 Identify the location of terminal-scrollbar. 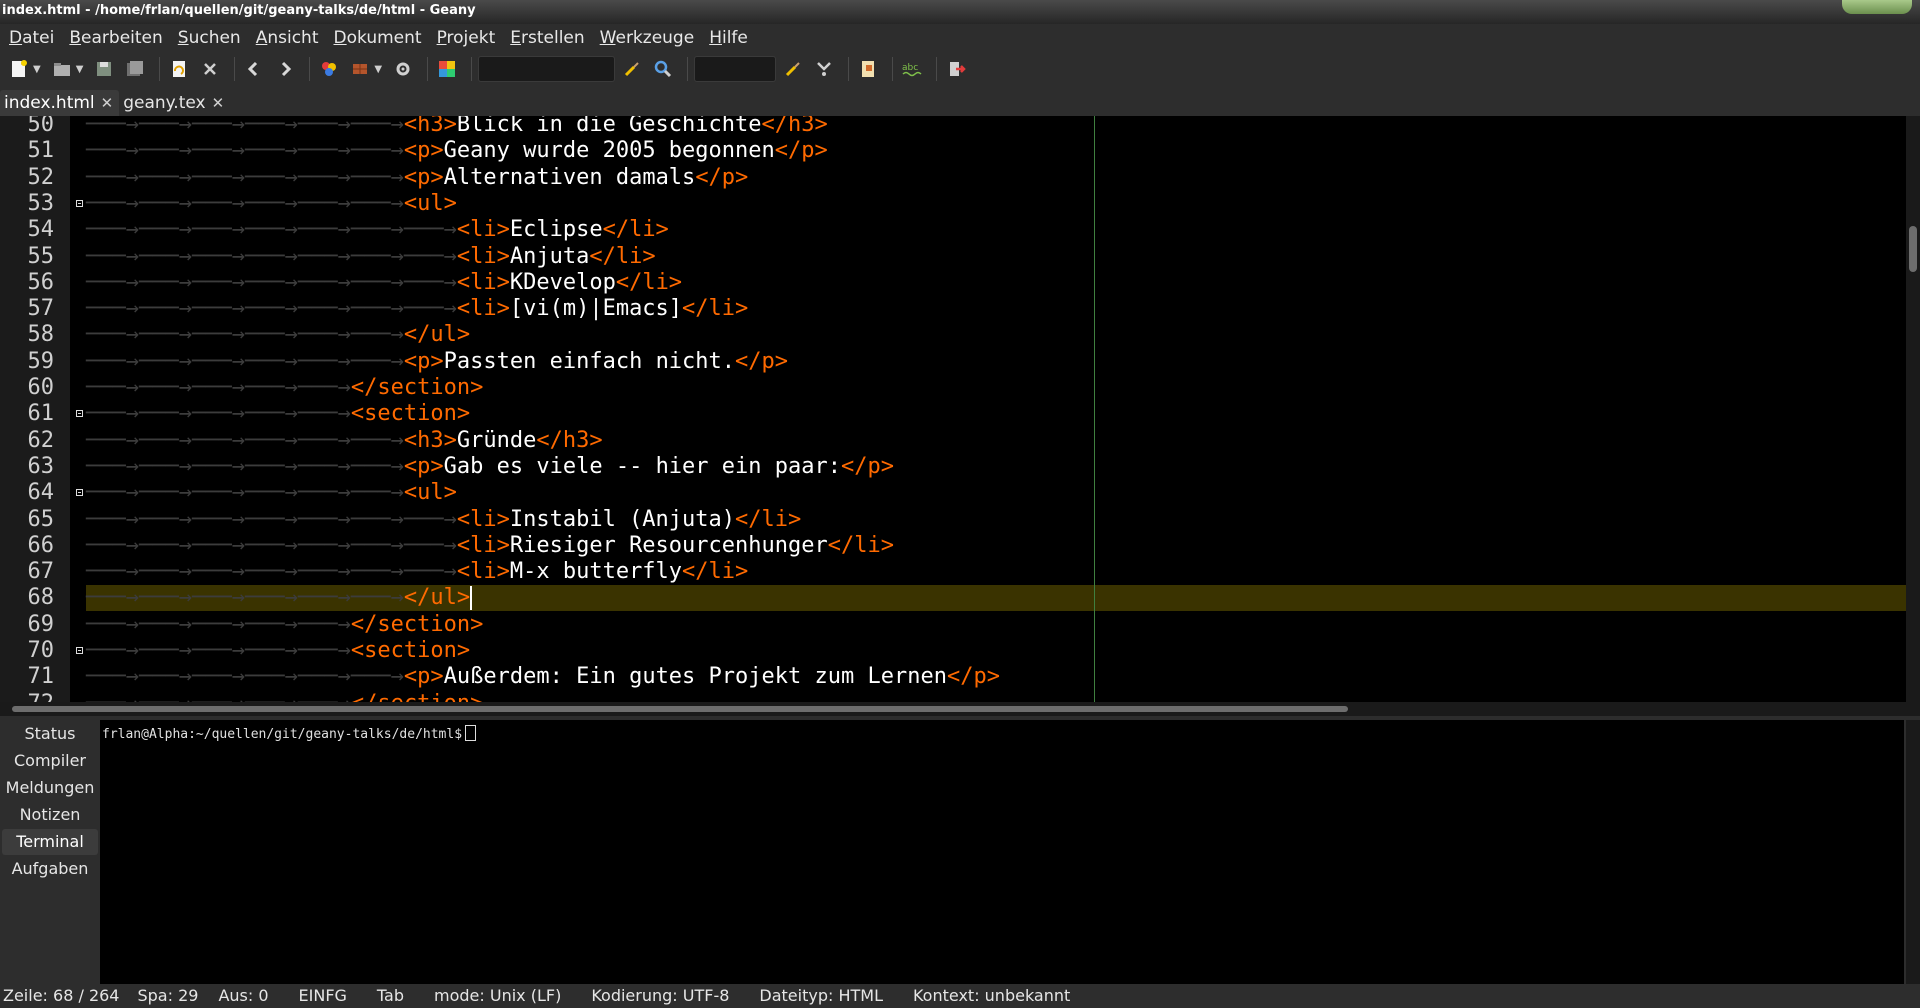
(1913, 852).